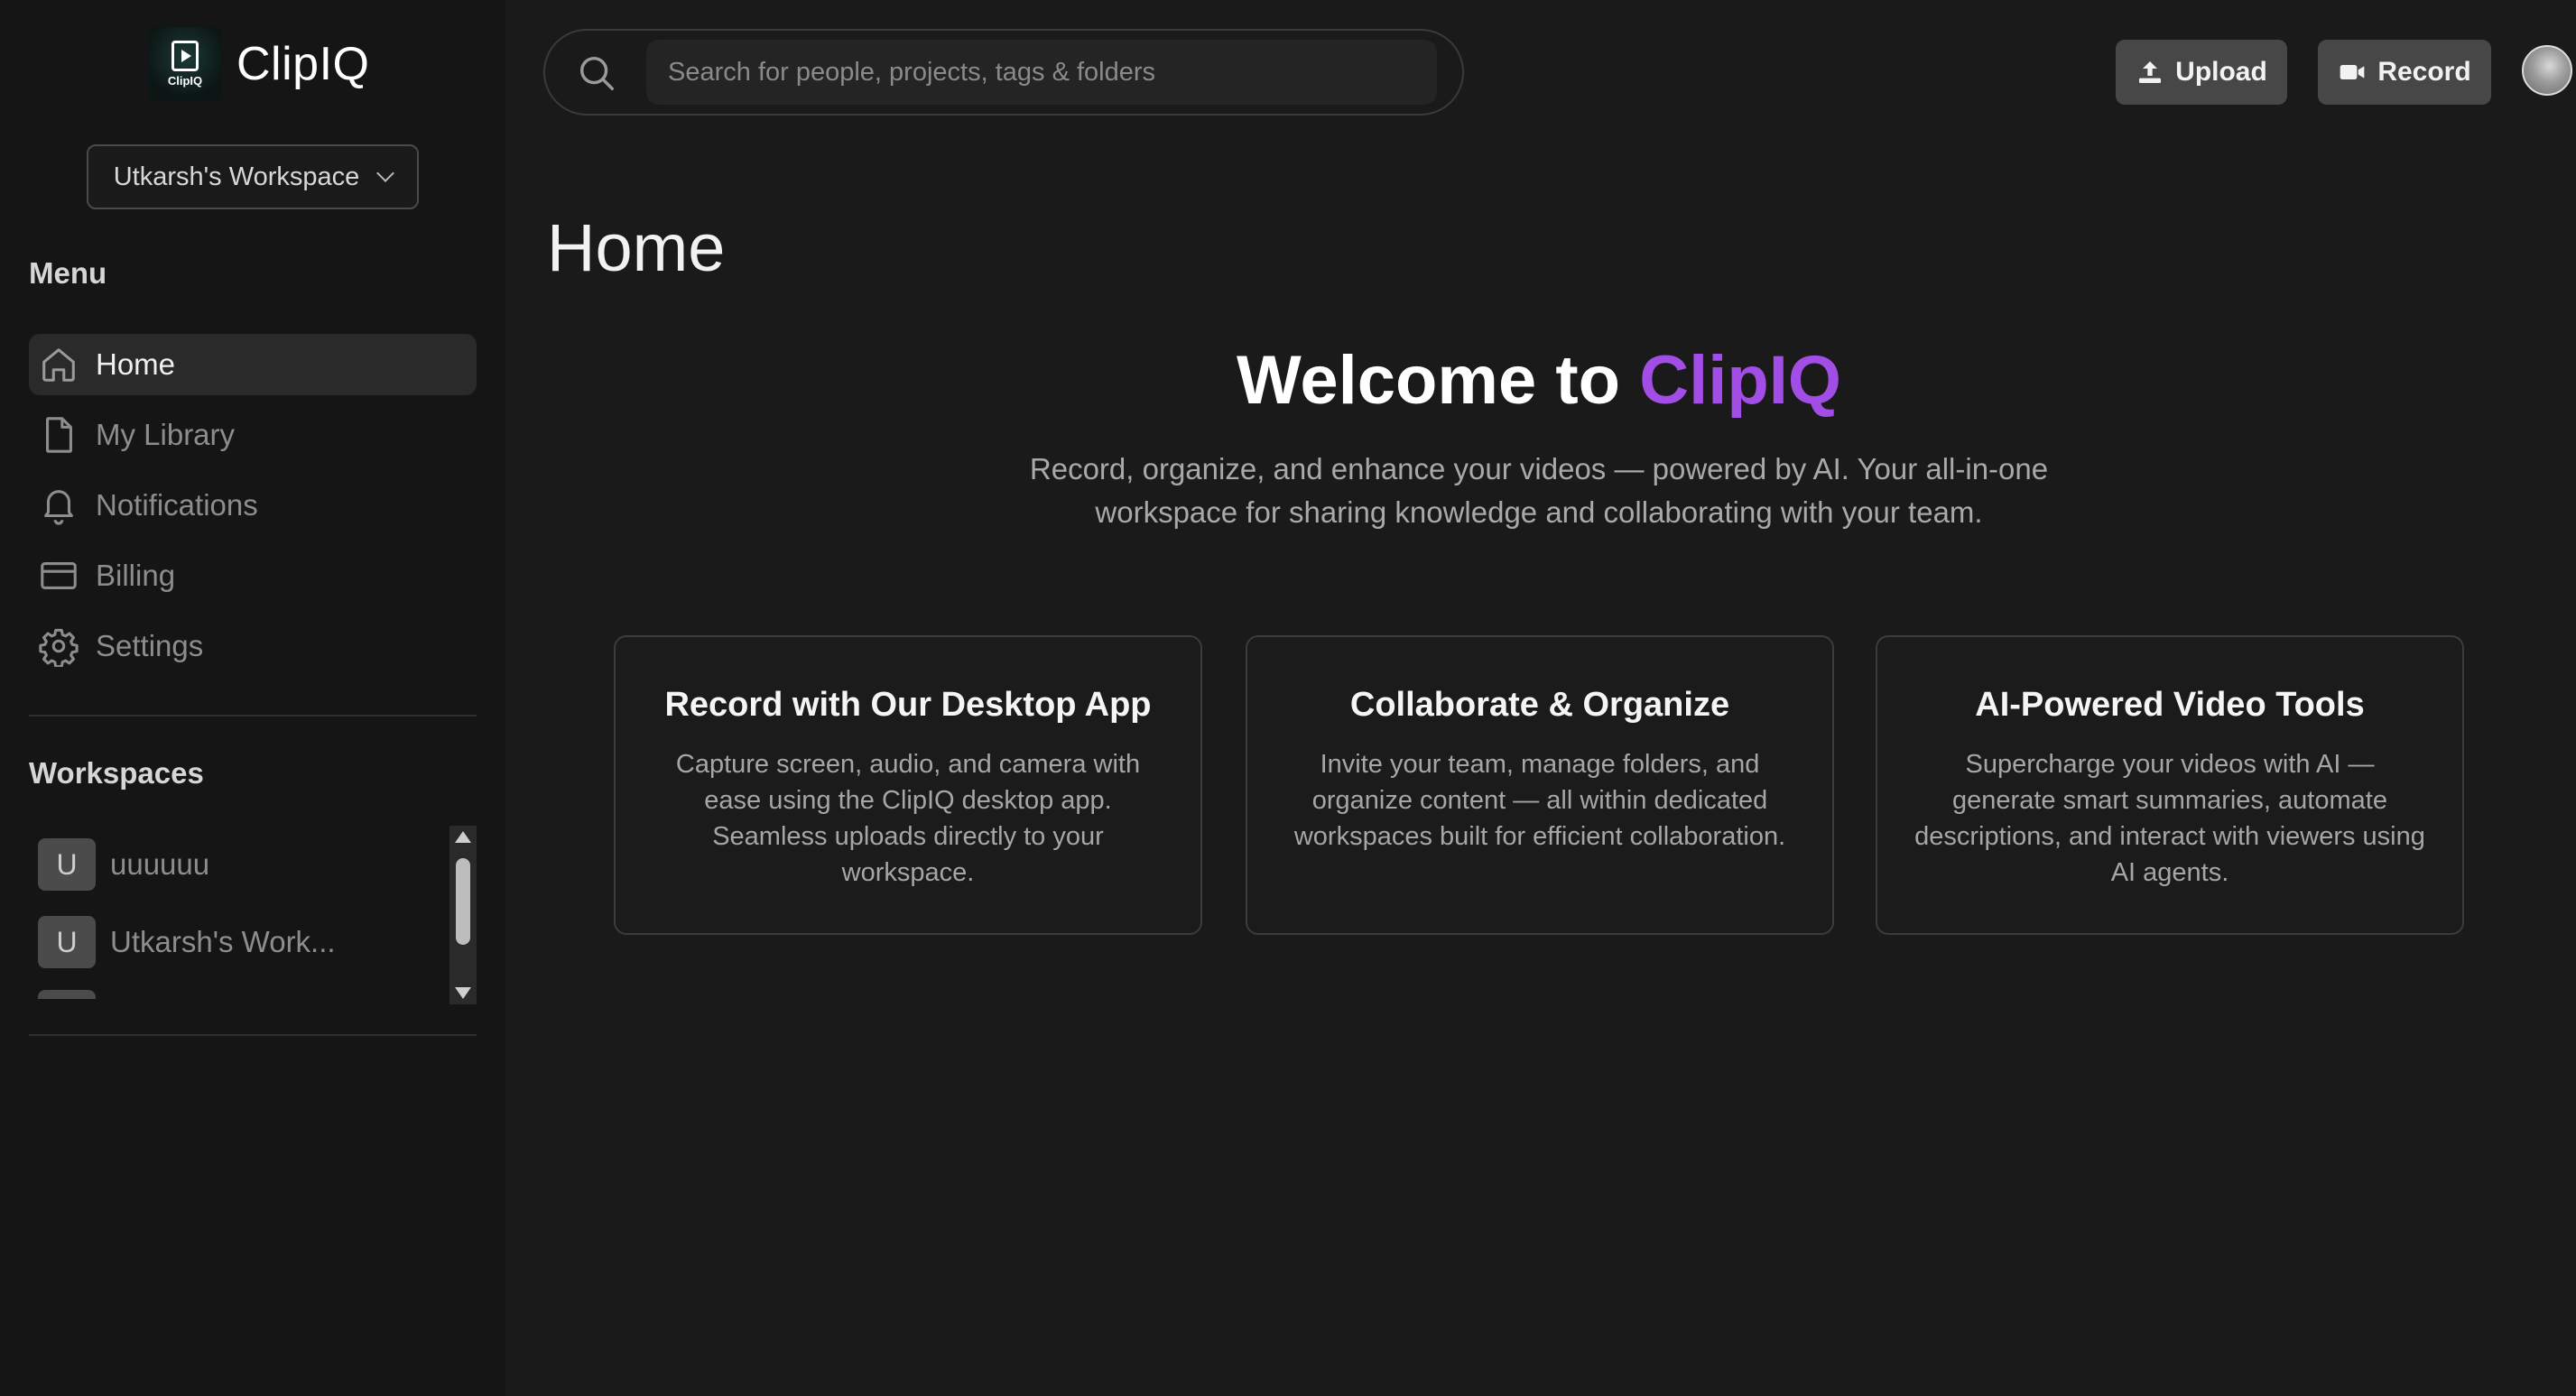 This screenshot has height=1396, width=2576. I want to click on record-button: Record, so click(2404, 72).